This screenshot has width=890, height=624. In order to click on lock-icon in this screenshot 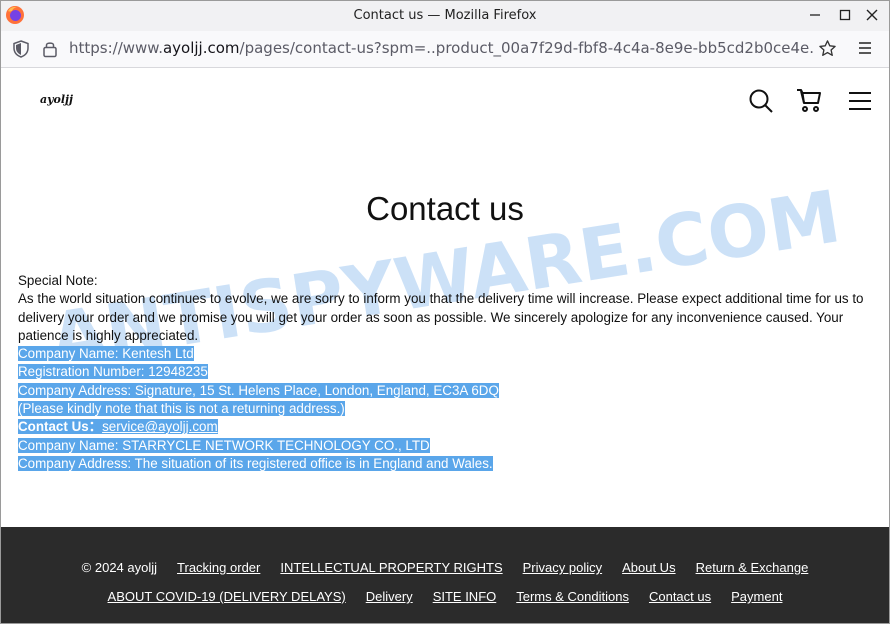, I will do `click(50, 49)`.